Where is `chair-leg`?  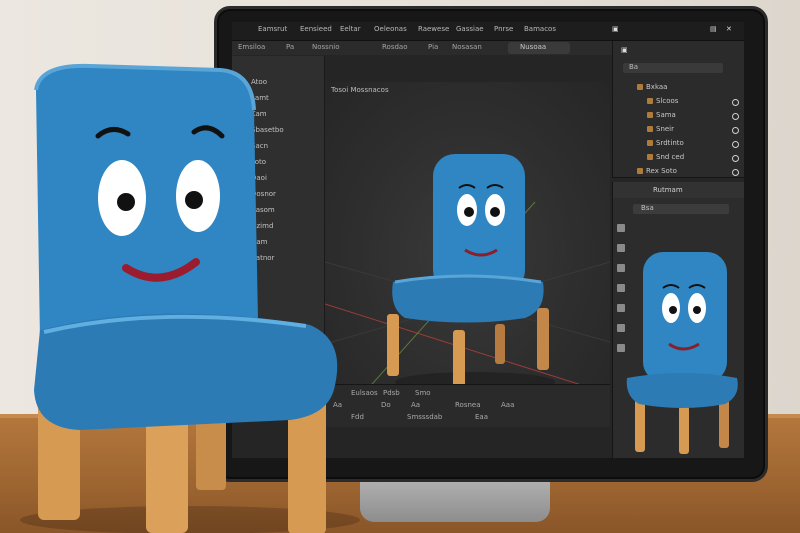 chair-leg is located at coordinates (167, 476).